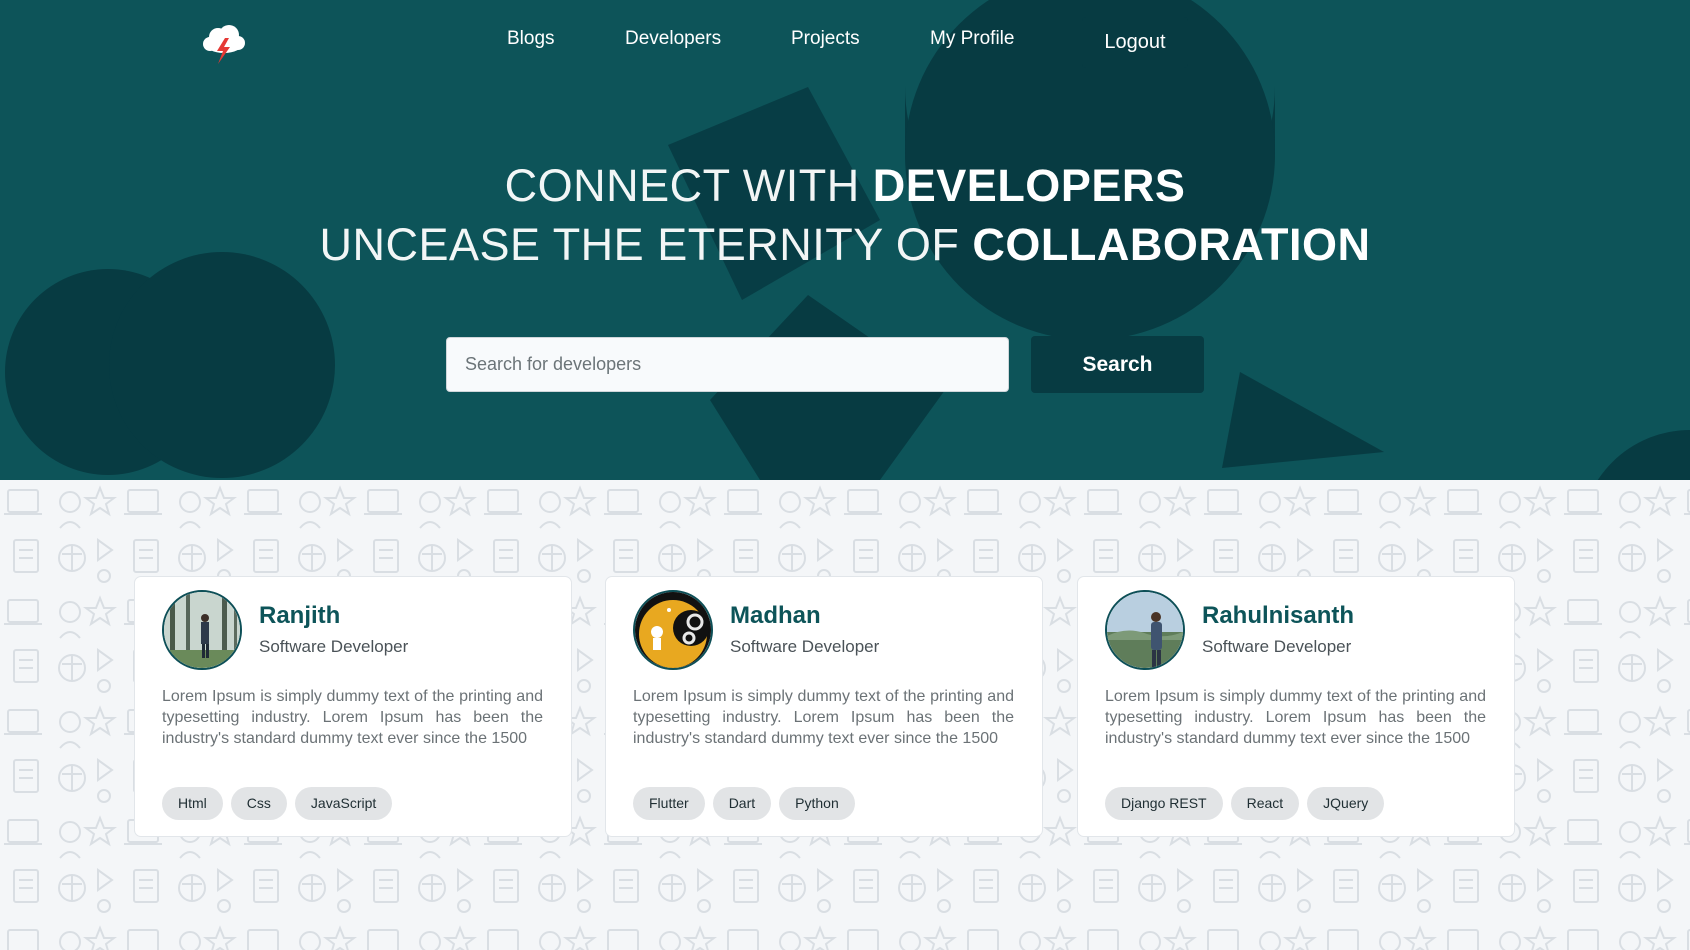 The height and width of the screenshot is (950, 1690). I want to click on skill-tag: Css, so click(258, 803).